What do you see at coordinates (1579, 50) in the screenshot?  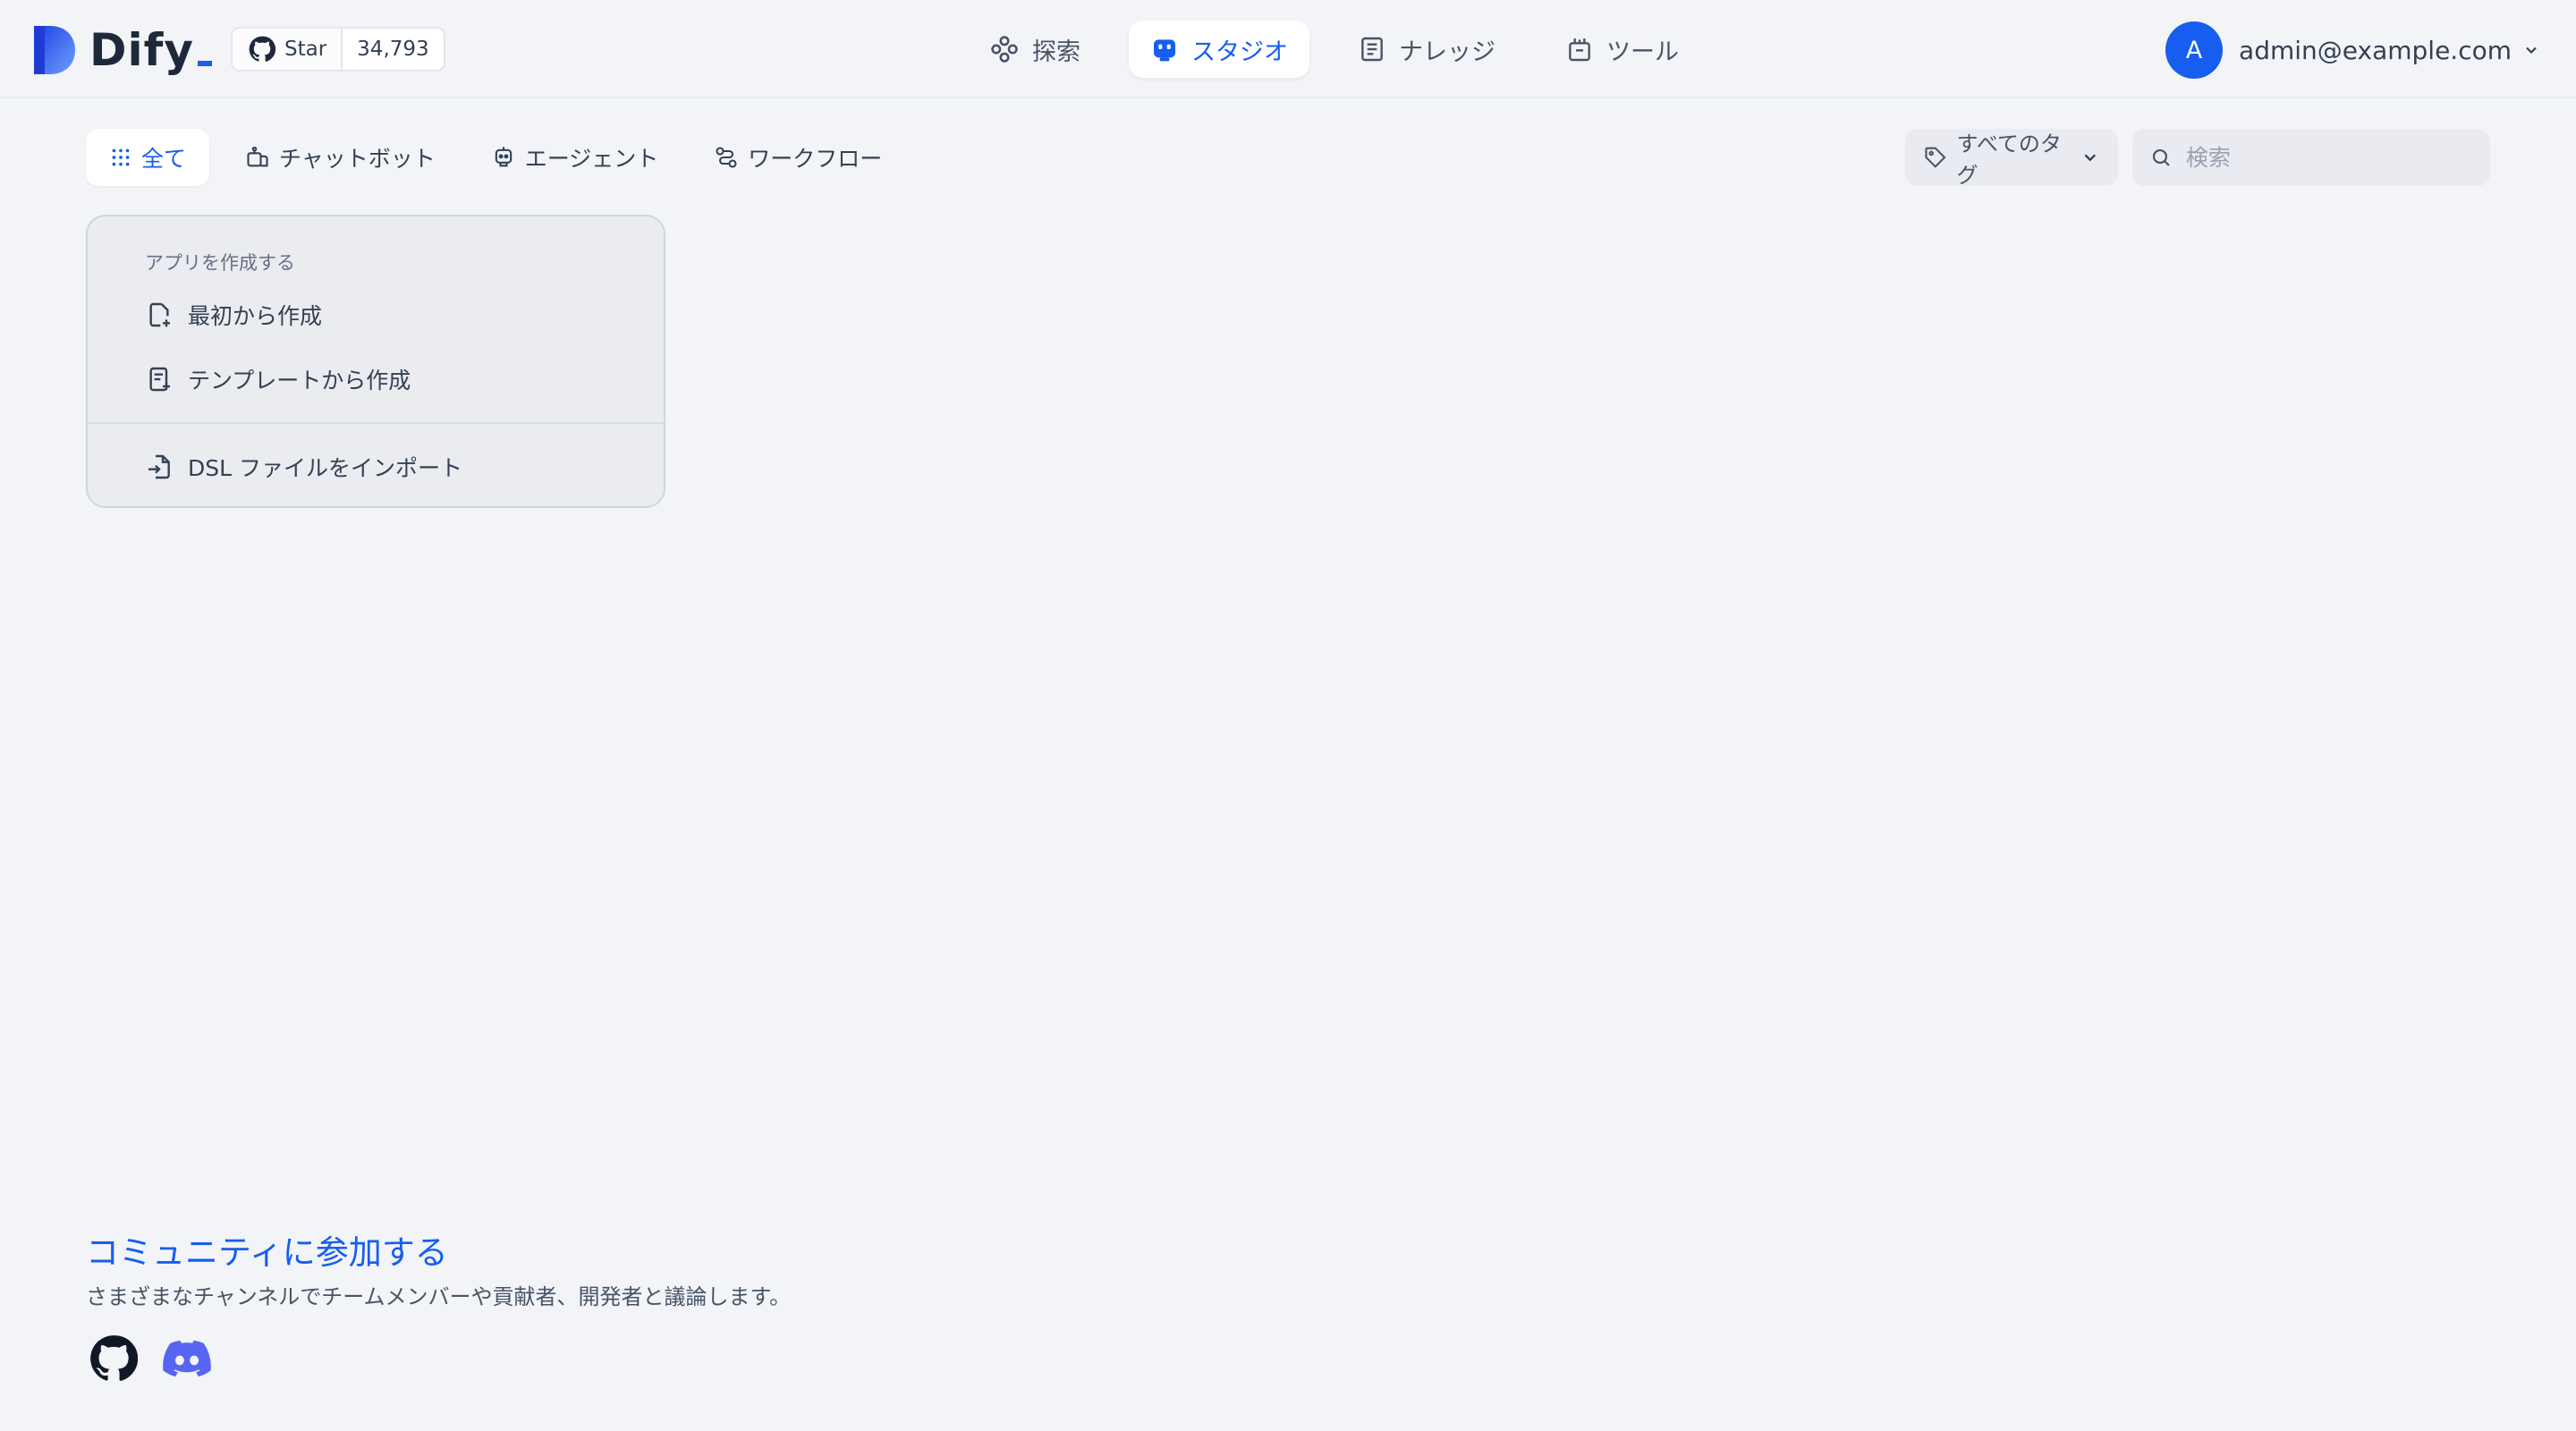 I see `toolbox-icon` at bounding box center [1579, 50].